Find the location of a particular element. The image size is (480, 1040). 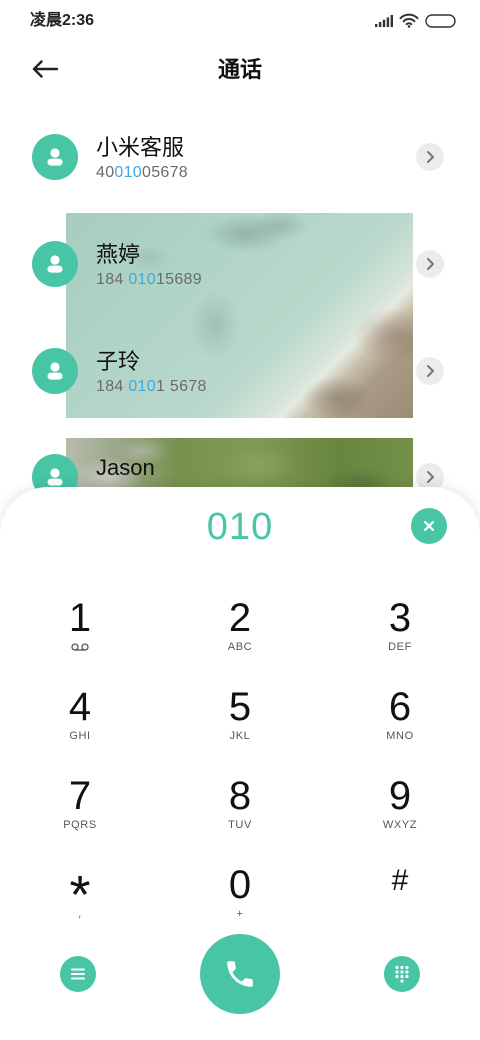

menu-button is located at coordinates (78, 974).